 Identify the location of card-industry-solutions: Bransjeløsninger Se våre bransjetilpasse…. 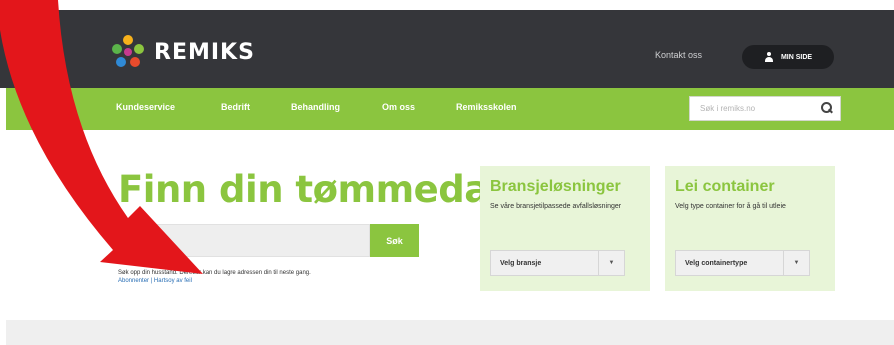
(565, 228).